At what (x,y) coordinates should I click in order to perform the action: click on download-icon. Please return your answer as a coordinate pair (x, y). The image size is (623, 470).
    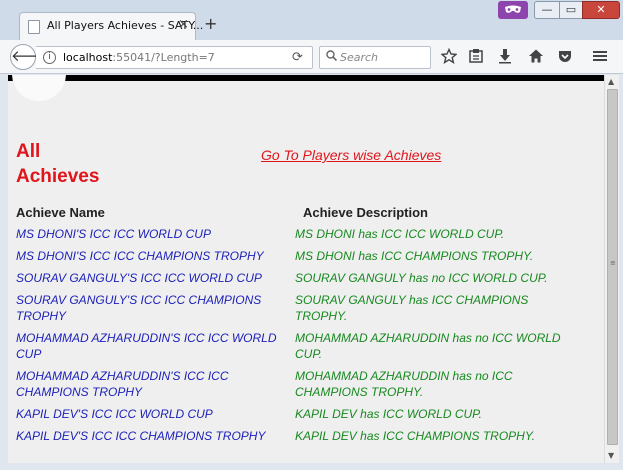
    Looking at the image, I should click on (505, 57).